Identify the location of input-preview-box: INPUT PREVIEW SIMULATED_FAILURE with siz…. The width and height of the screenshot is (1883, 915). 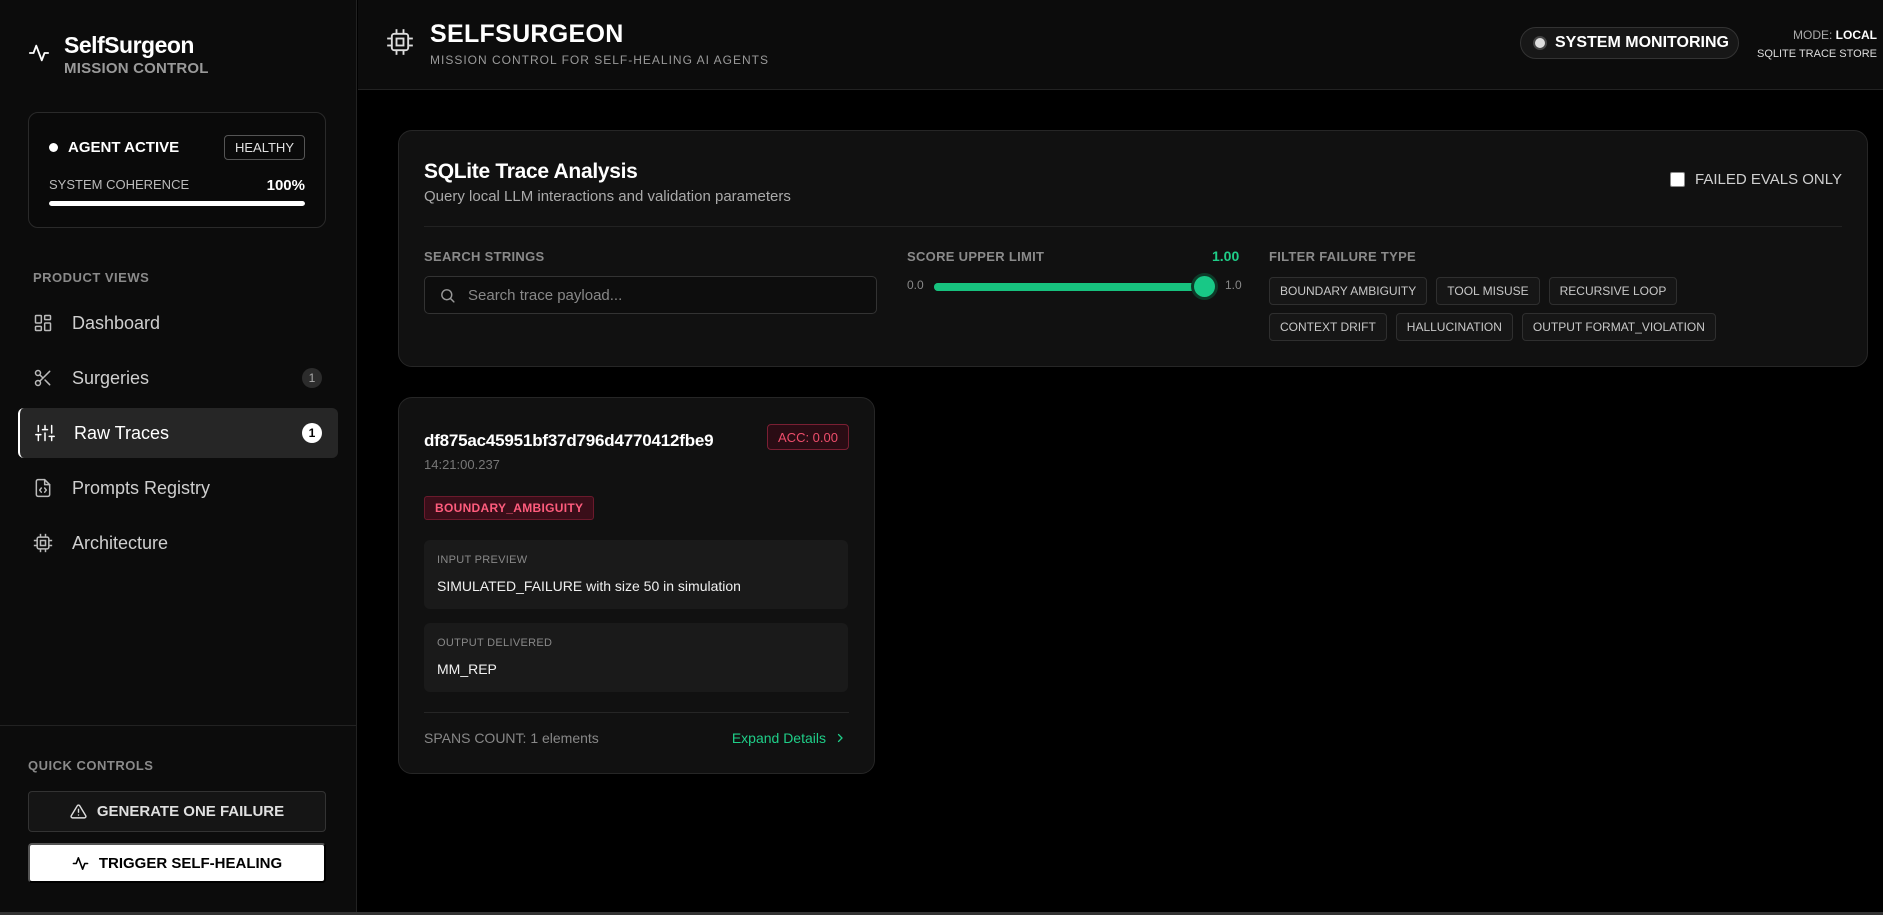
(636, 574).